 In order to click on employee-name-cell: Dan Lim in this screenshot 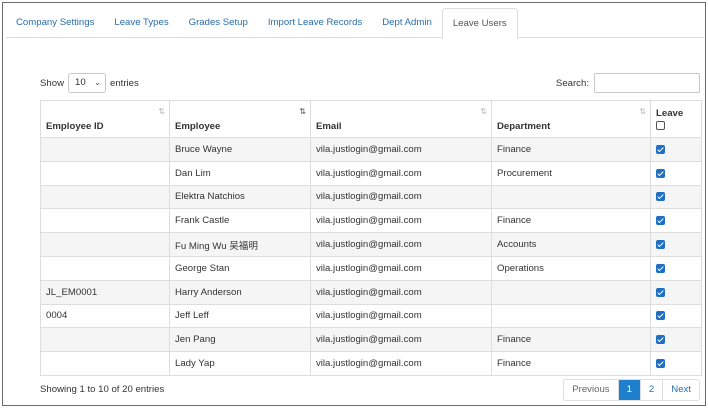, I will do `click(240, 173)`.